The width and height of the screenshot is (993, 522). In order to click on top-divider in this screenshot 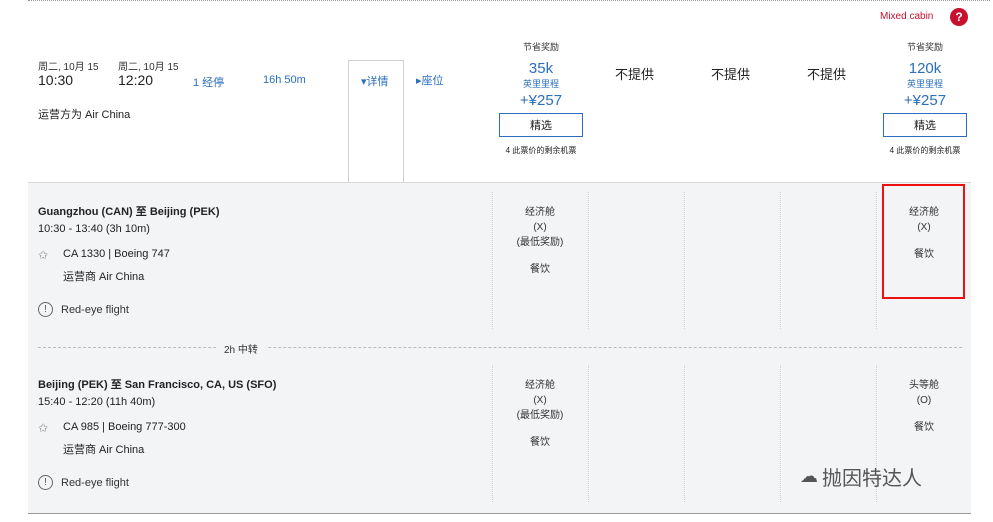, I will do `click(509, 0)`.